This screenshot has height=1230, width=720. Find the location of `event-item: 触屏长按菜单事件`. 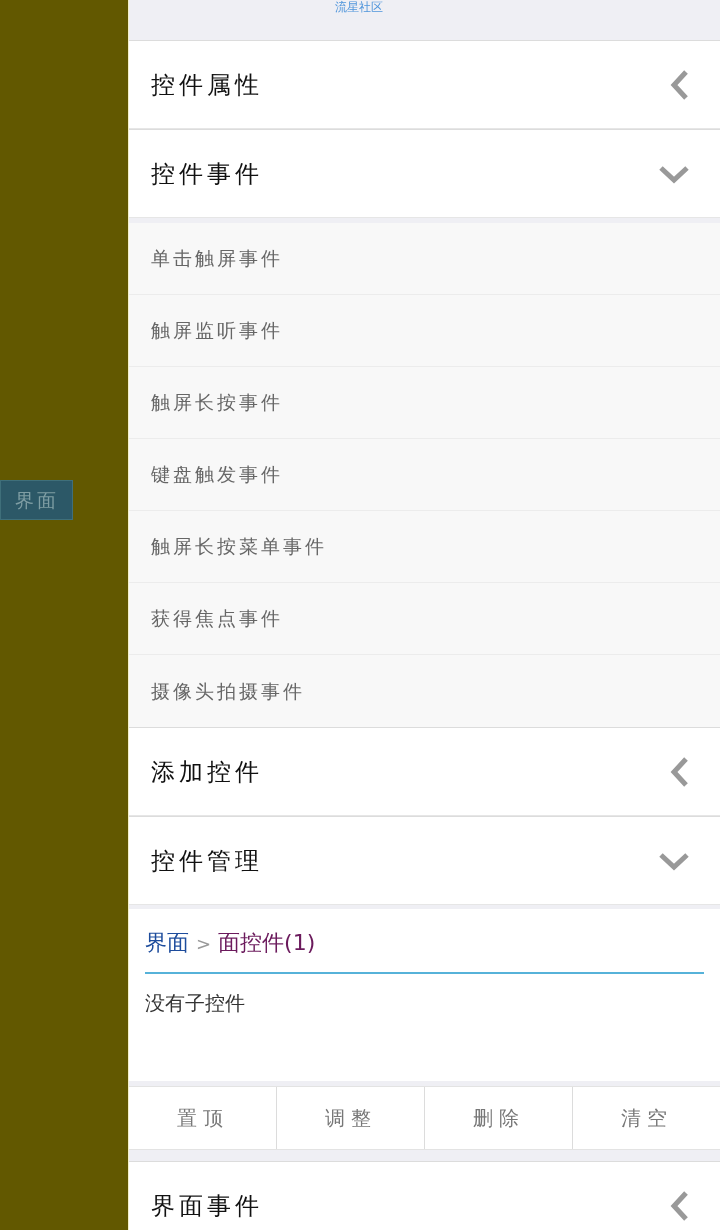

event-item: 触屏长按菜单事件 is located at coordinates (424, 547).